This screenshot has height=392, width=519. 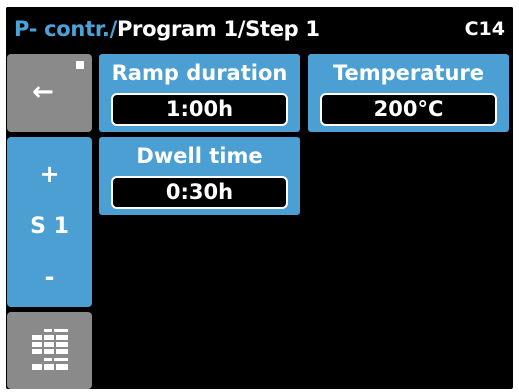 I want to click on dwell-time-field: 0:30h, so click(x=199, y=192).